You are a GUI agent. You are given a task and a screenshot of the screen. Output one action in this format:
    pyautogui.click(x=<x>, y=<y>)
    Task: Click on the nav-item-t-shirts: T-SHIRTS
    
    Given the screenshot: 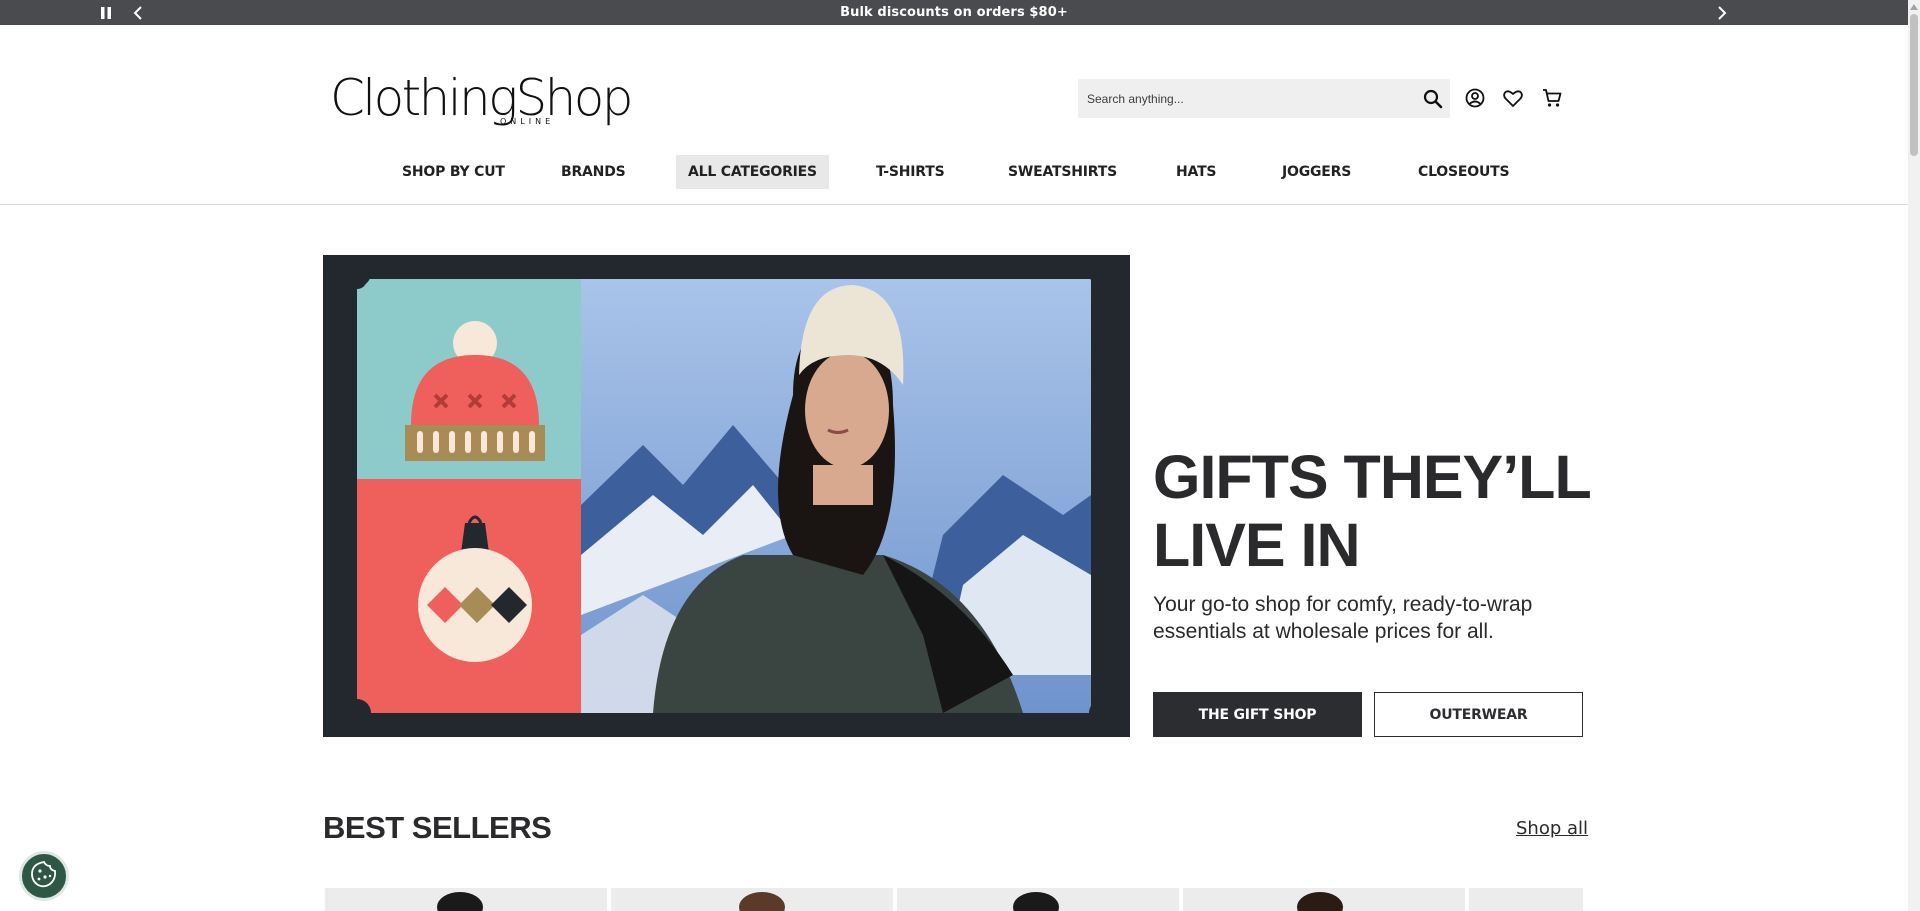 What is the action you would take?
    pyautogui.click(x=910, y=172)
    